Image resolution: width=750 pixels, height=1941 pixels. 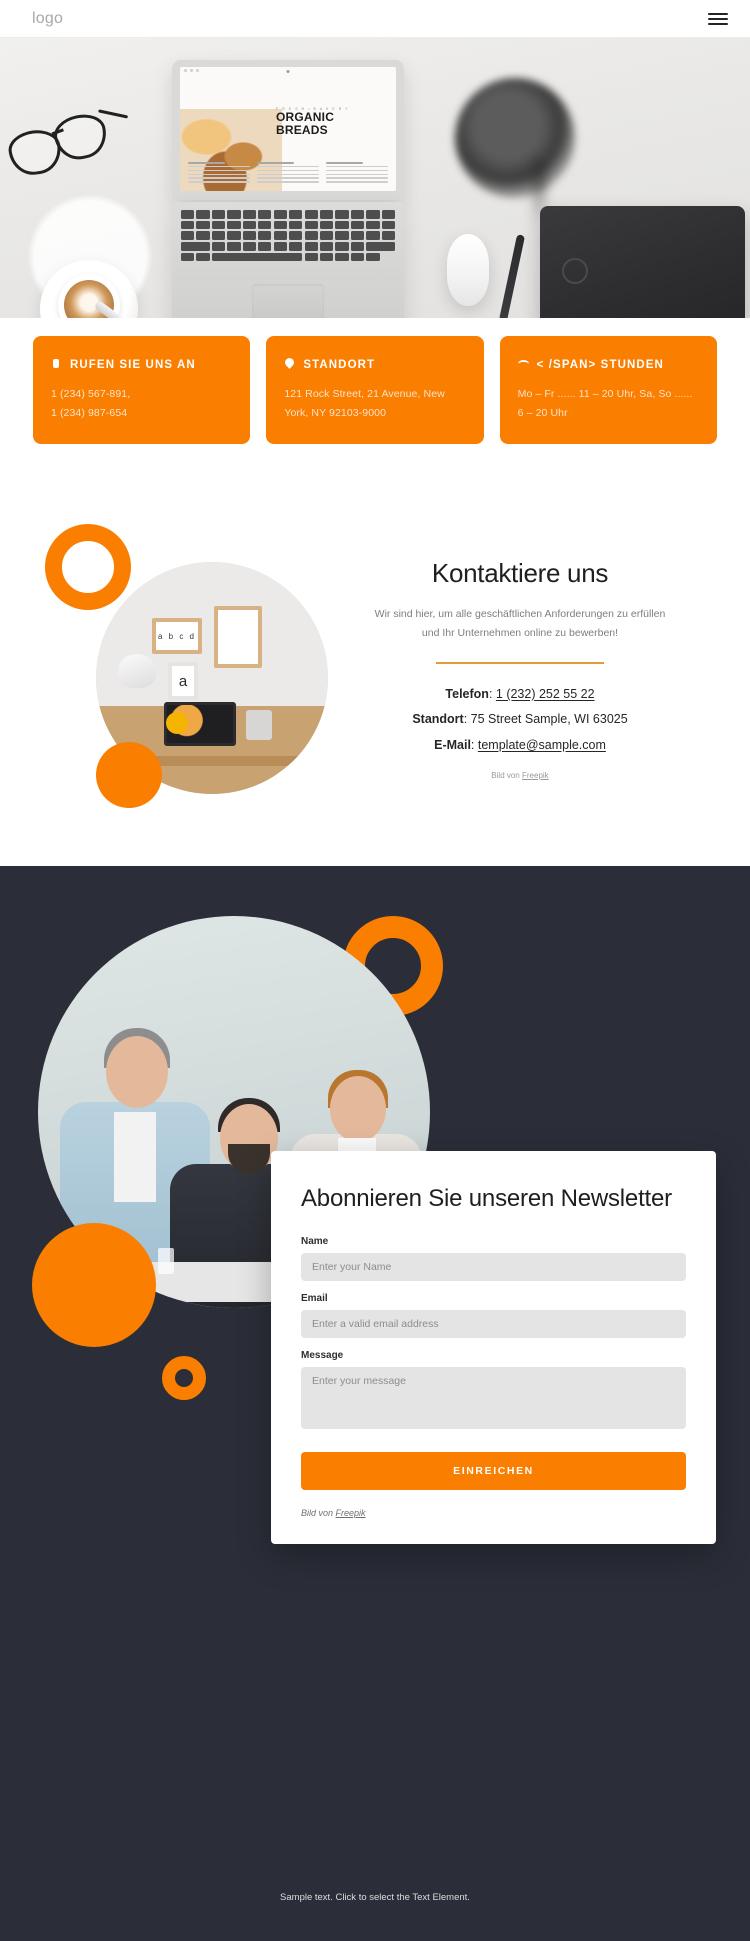 I want to click on hero-image: F R E S H • B A K E R Y ORGANIC BREADS, so click(x=375, y=178).